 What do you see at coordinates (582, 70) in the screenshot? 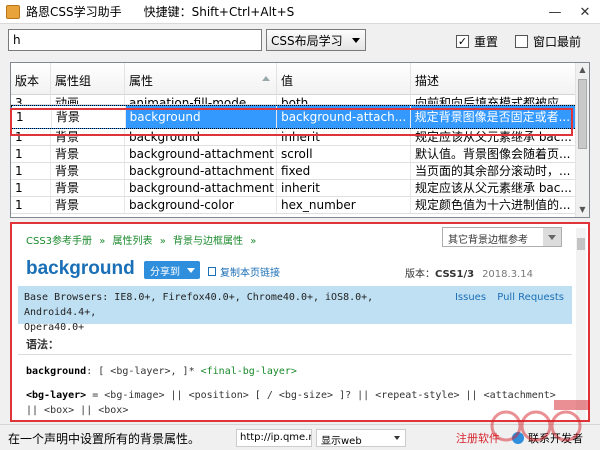
I see `scroll-up-icon: ▲` at bounding box center [582, 70].